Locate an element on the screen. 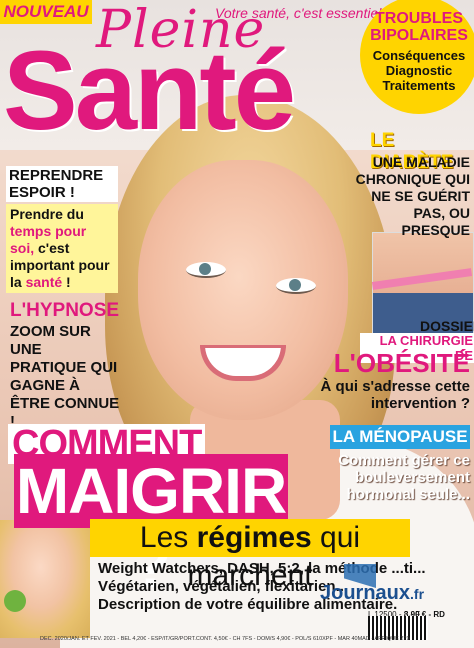 The width and height of the screenshot is (474, 648). hypnosis-title: L'HYPNOSE is located at coordinates (65, 310).